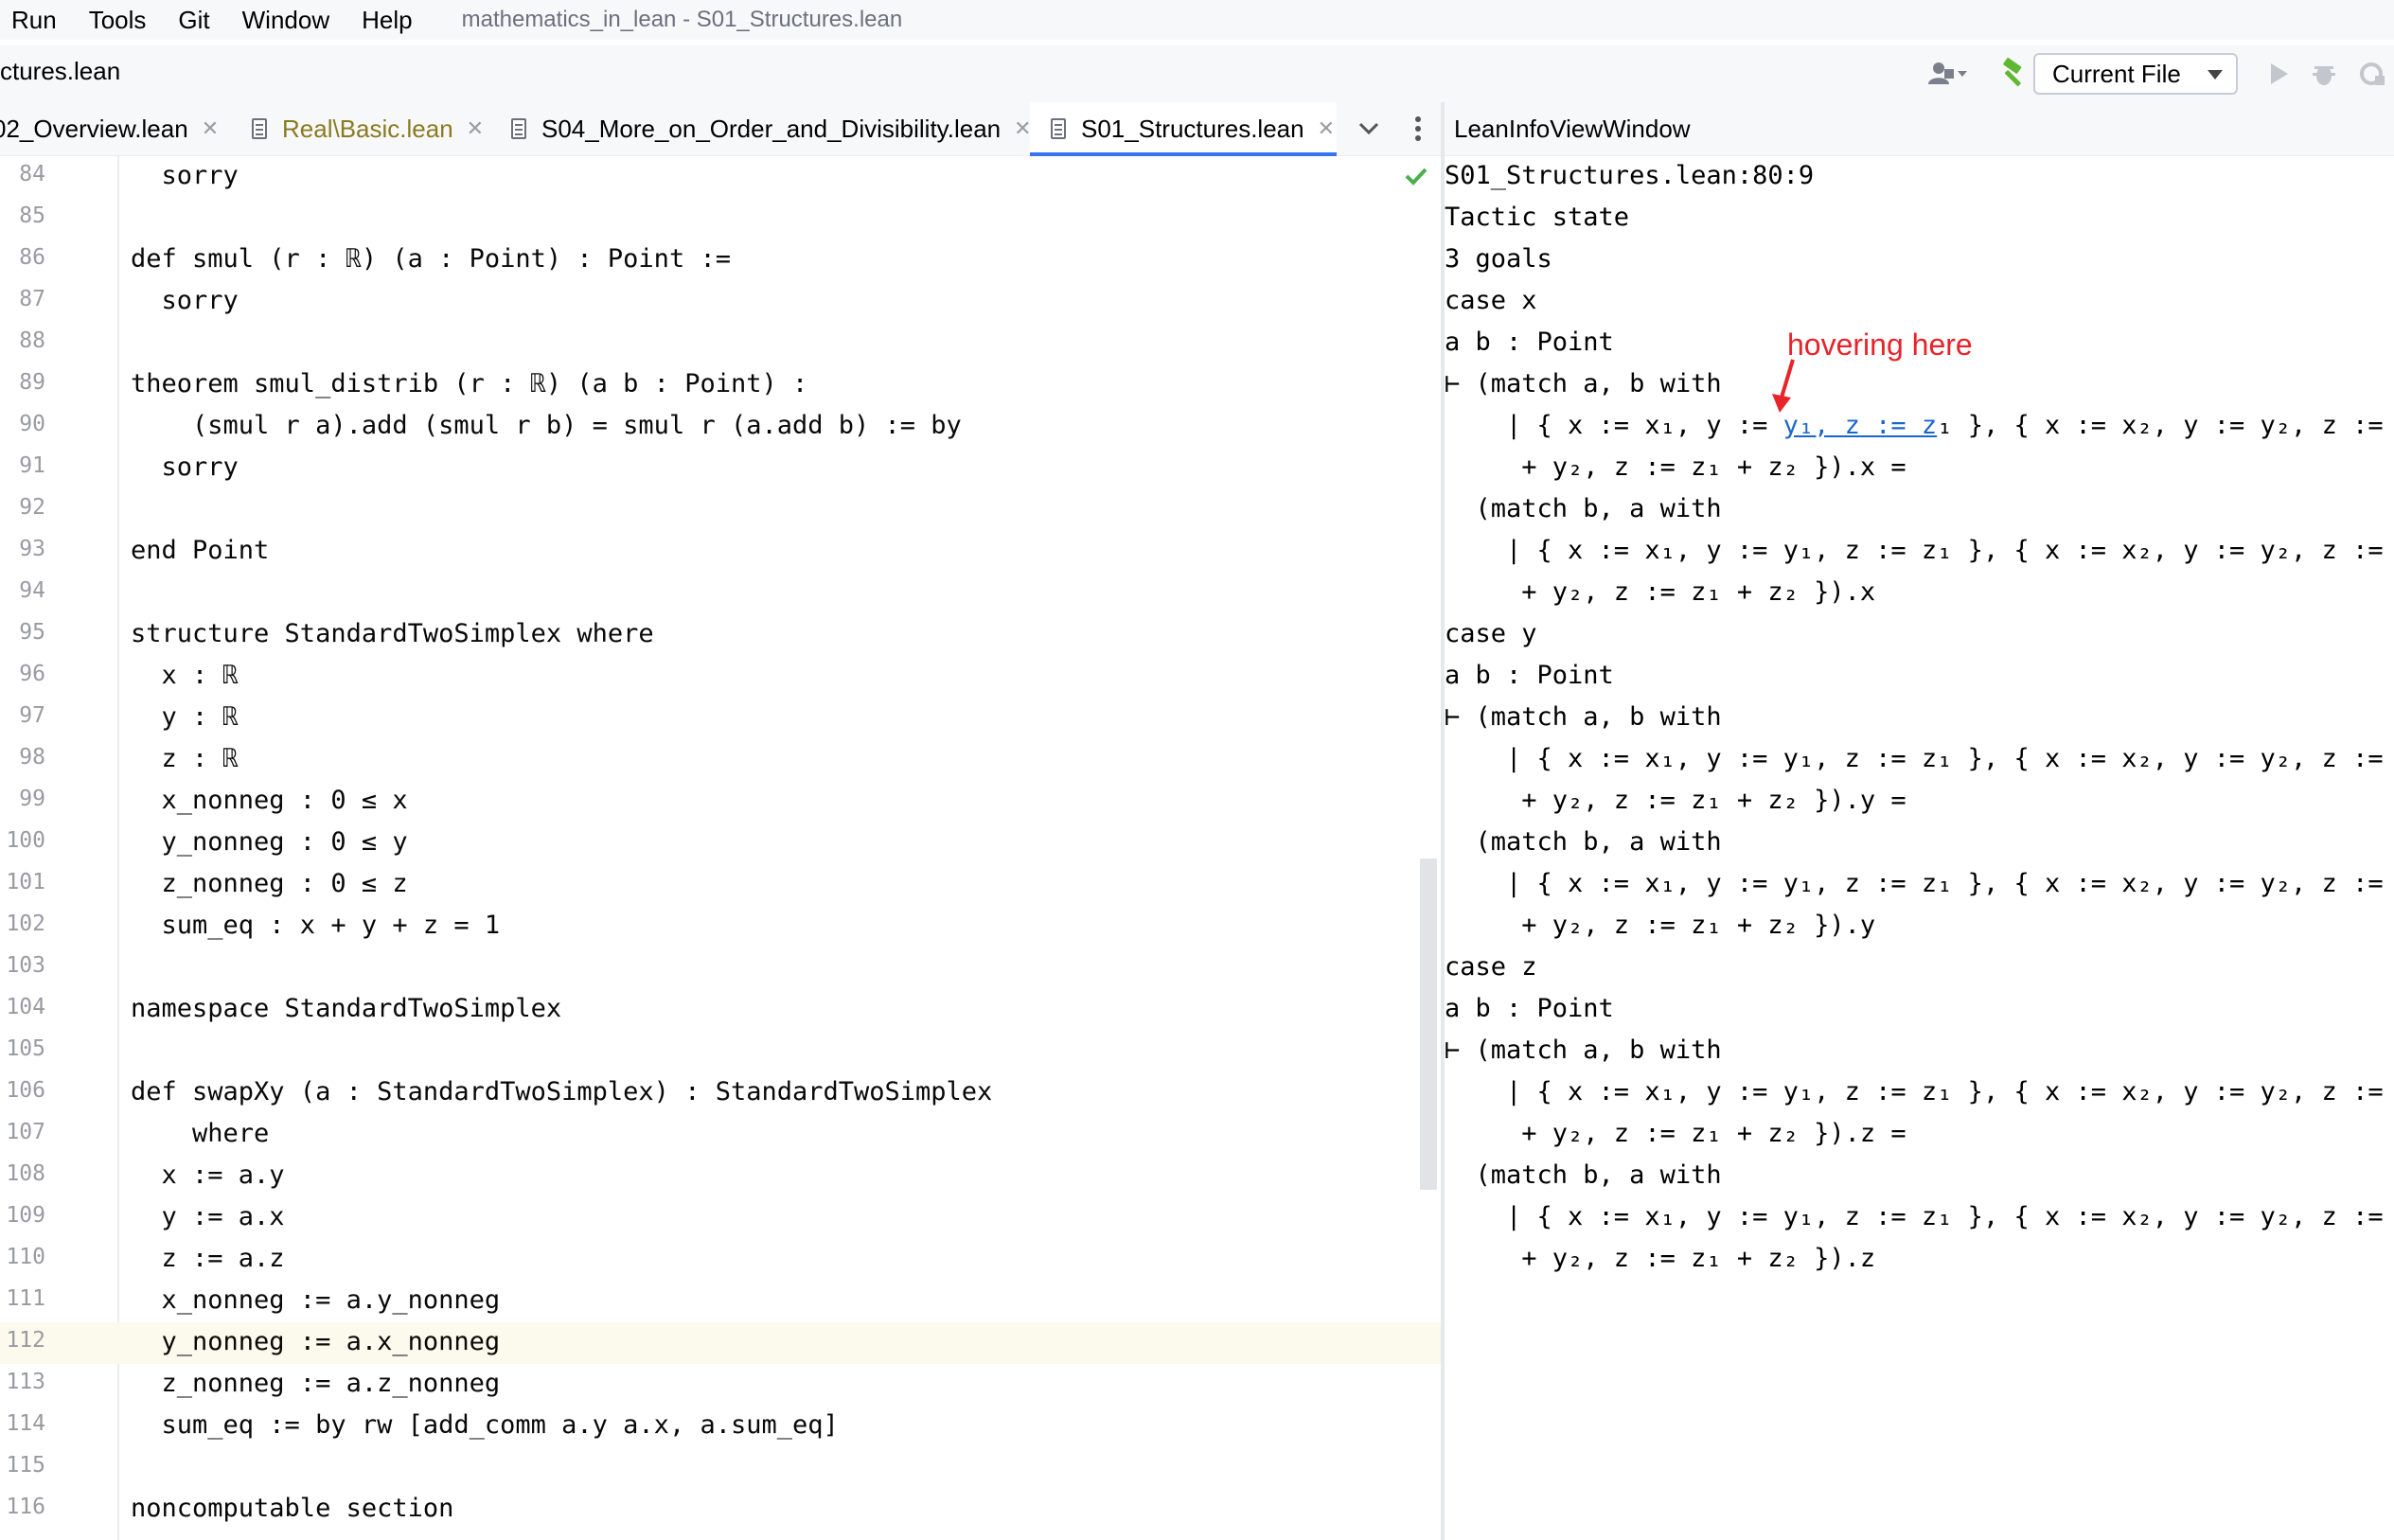 This screenshot has height=1540, width=2394. What do you see at coordinates (32, 299) in the screenshot?
I see `line-number: 87` at bounding box center [32, 299].